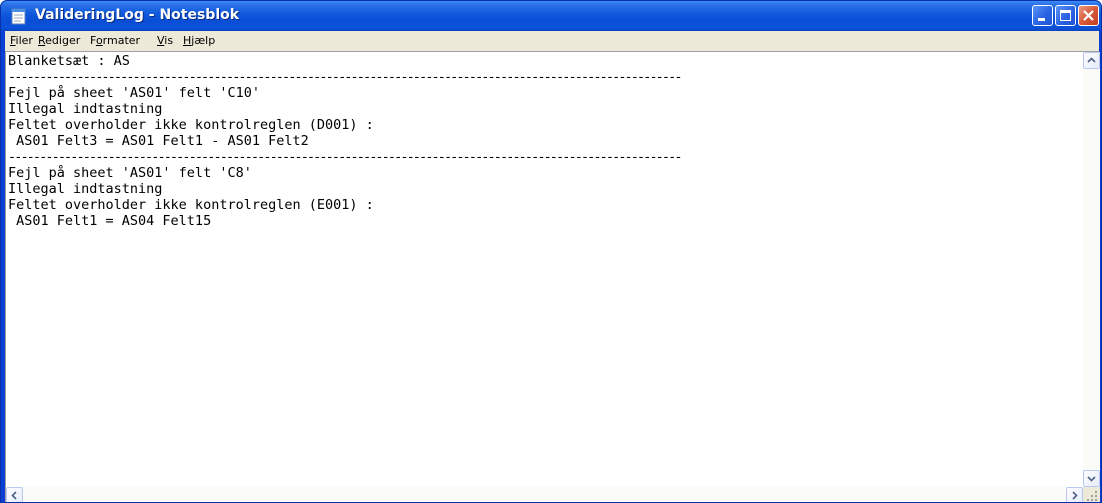 The height and width of the screenshot is (503, 1102). I want to click on scroll-left-button, so click(14, 494).